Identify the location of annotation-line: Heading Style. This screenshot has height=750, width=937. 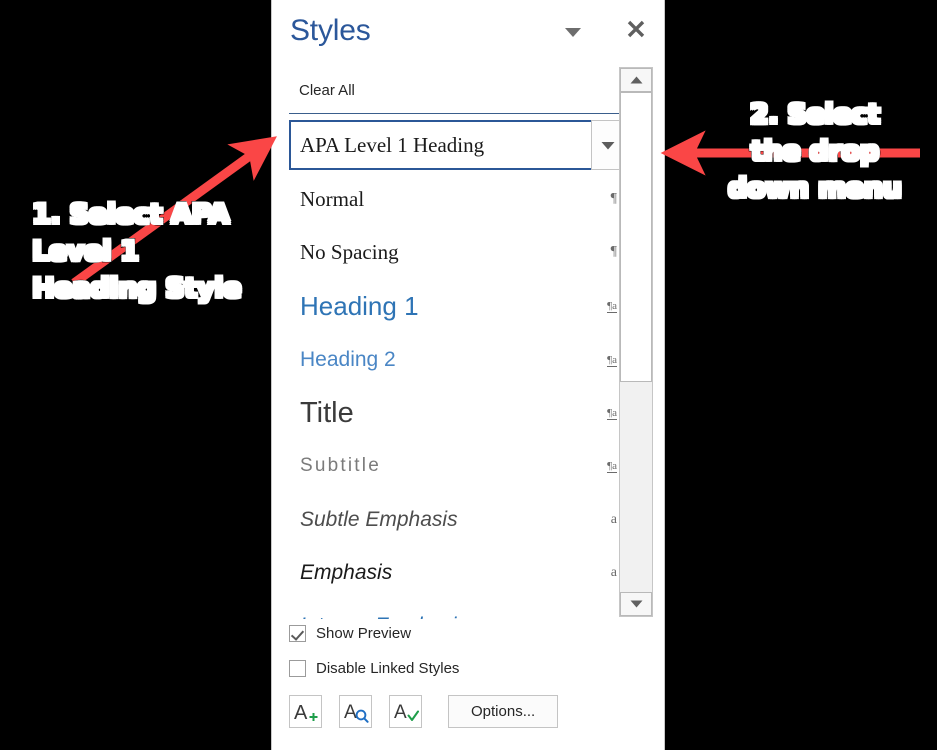
(136, 289).